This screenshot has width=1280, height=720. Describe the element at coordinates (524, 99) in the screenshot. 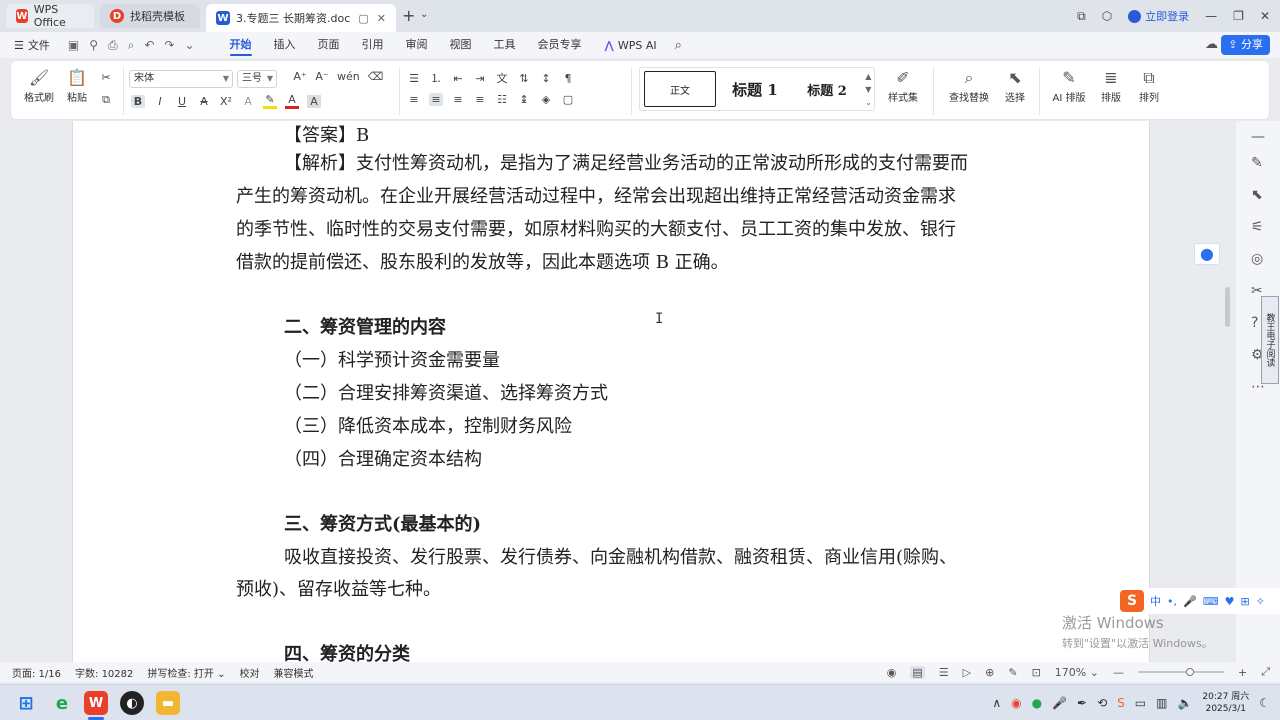

I see `line-spacing-icon: ↨` at that location.